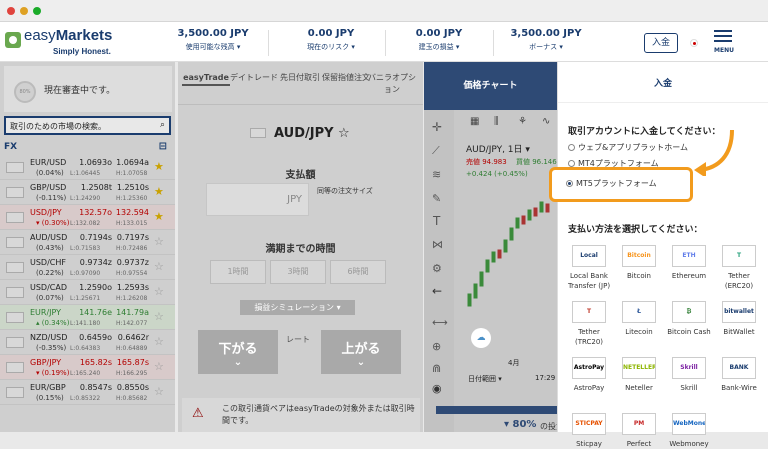  I want to click on section-header-fx: FX ⊟, so click(87, 146).